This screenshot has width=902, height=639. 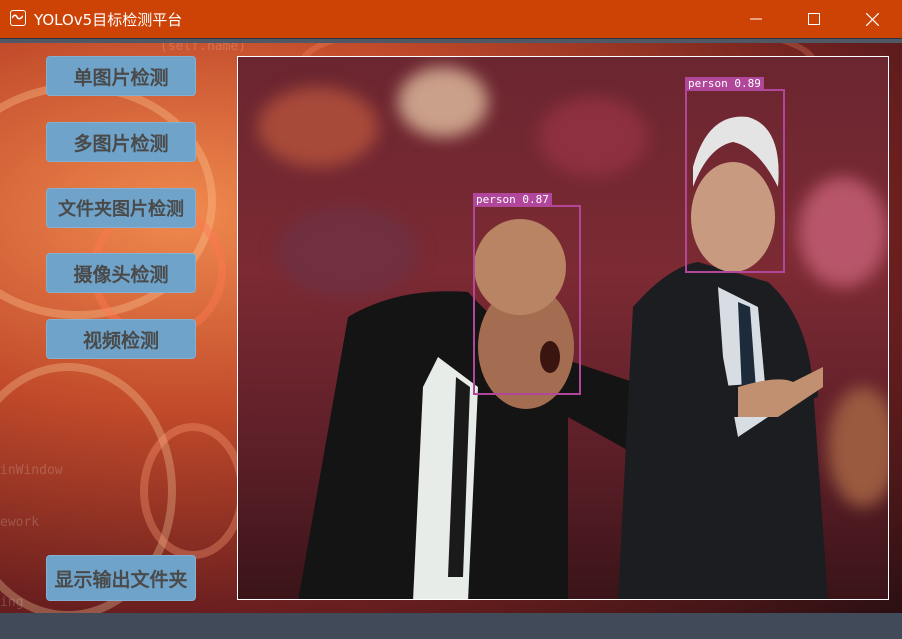 I want to click on folder-image-detect-button: 文件夹图片检测, so click(x=121, y=208).